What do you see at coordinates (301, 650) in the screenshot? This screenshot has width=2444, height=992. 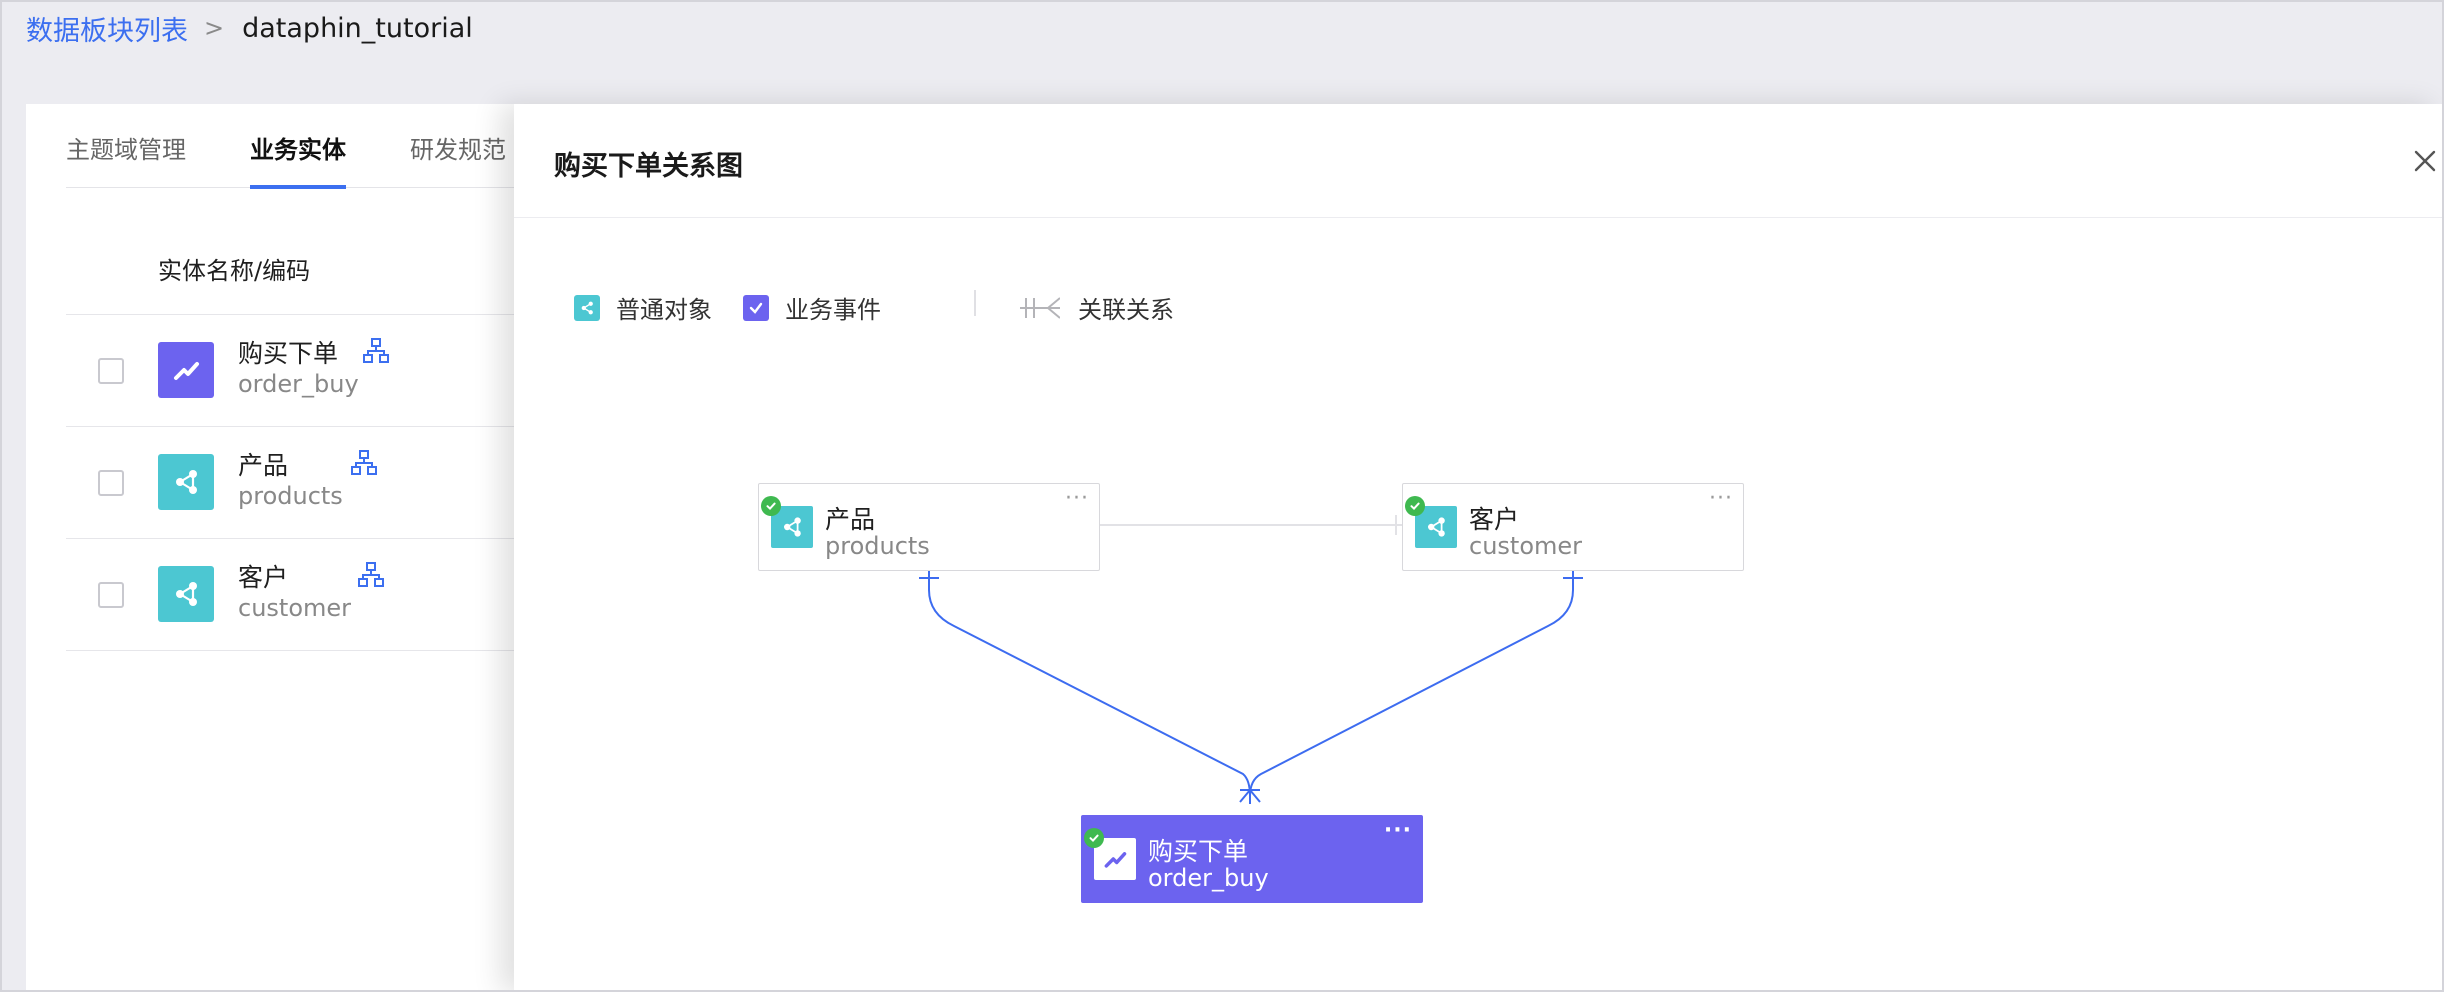 I see `list-divider` at bounding box center [301, 650].